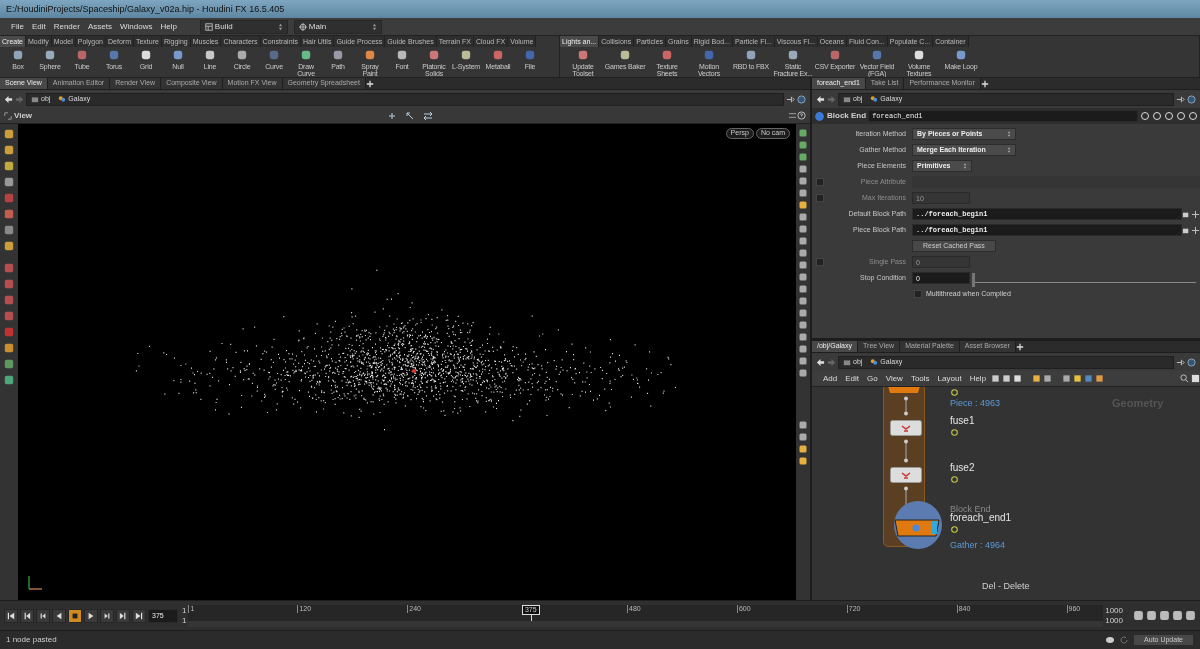 This screenshot has height=649, width=1200. Describe the element at coordinates (962, 468) in the screenshot. I see `node-name: fuse2` at that location.